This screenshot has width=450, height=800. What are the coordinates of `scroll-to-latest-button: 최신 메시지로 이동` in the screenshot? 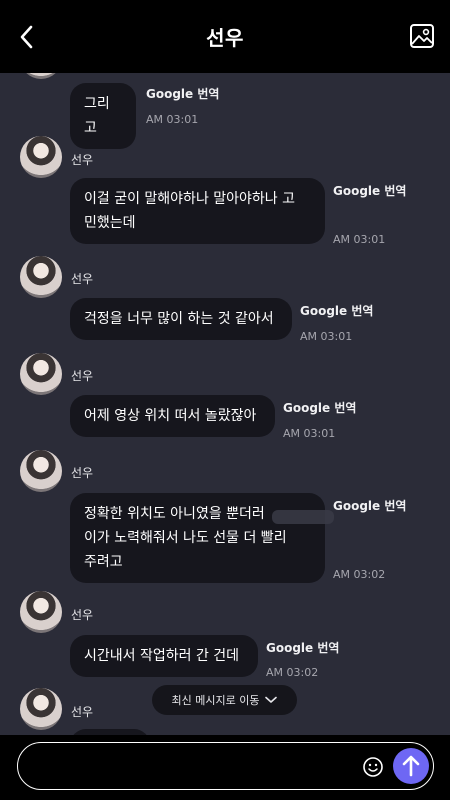 It's located at (224, 700).